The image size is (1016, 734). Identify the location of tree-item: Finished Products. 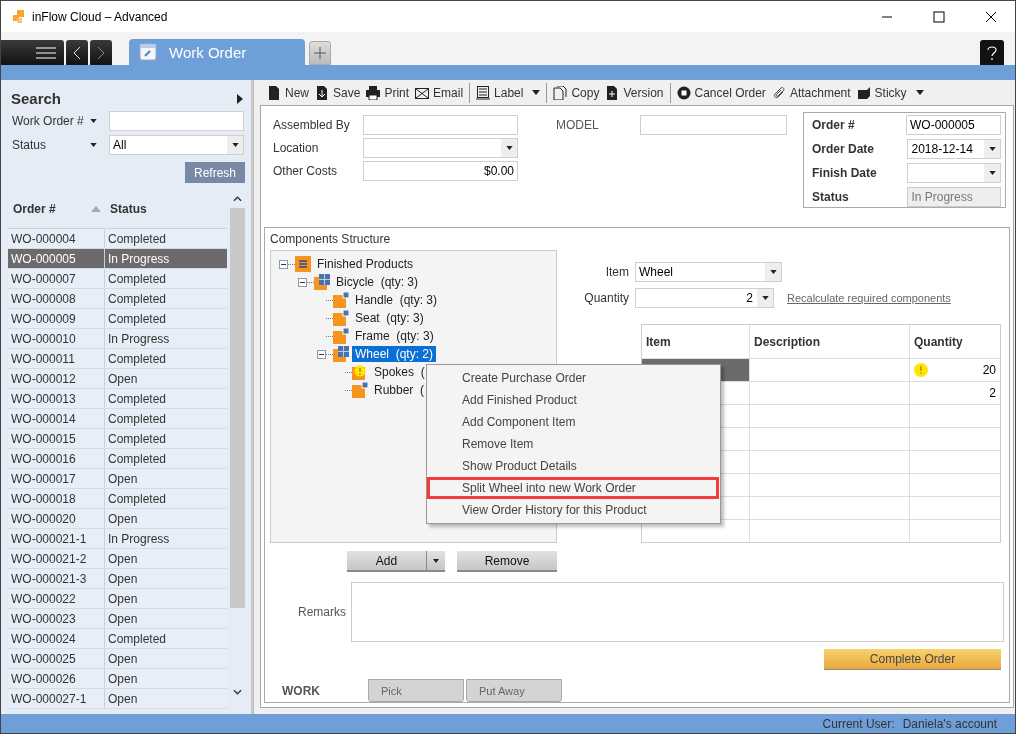
(365, 264).